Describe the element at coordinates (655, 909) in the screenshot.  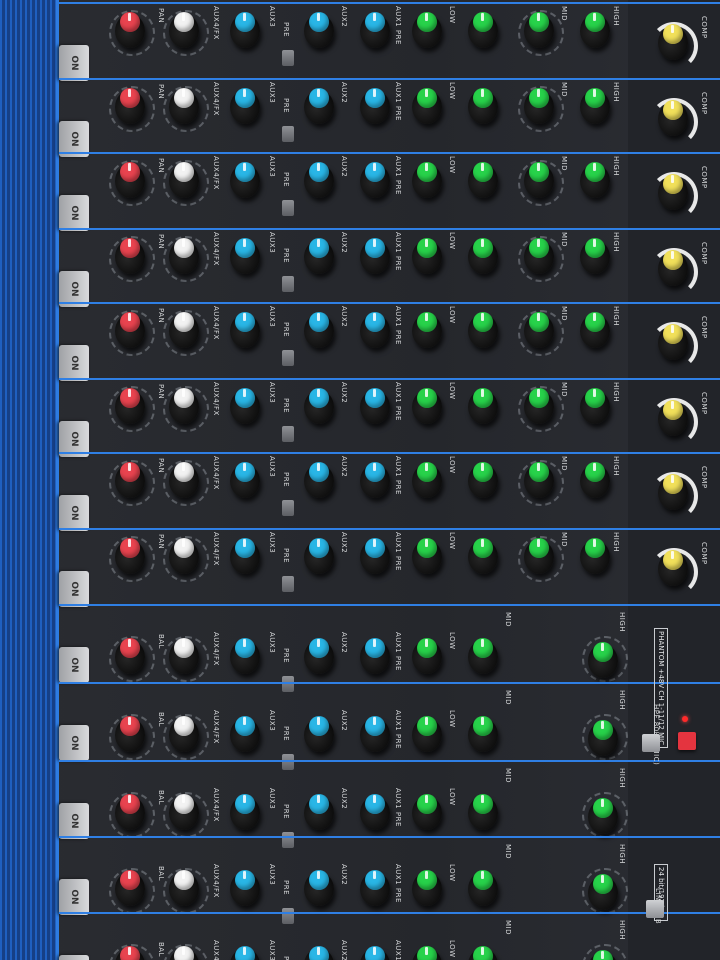
I see `line-usb-switch` at that location.